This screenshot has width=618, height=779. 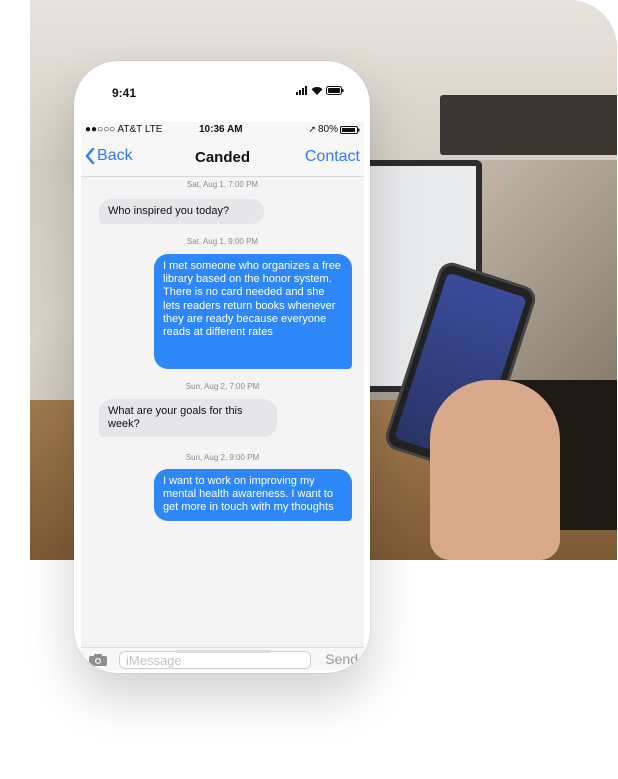 I want to click on photo-hand, so click(x=495, y=470).